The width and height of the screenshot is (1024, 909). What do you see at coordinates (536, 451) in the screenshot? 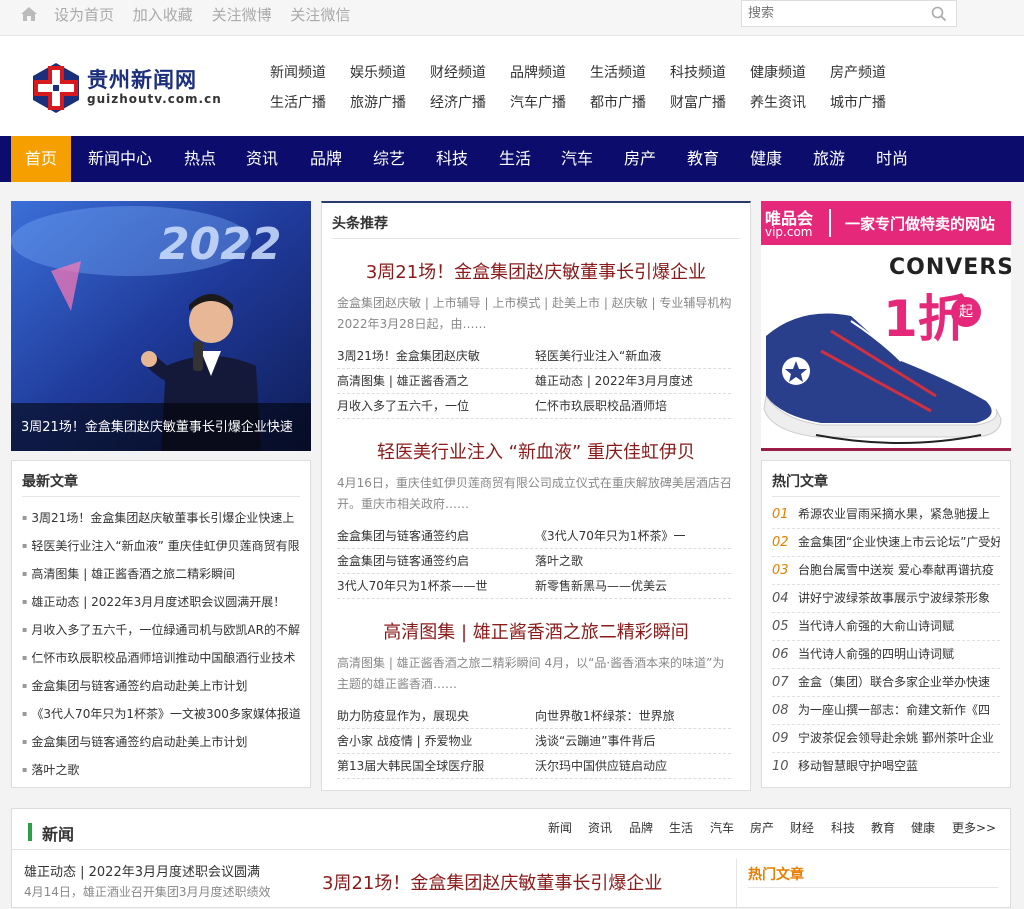
I see `headline-title: 轻医美行业注入 “新血液” 重庆佳虹伊贝` at bounding box center [536, 451].